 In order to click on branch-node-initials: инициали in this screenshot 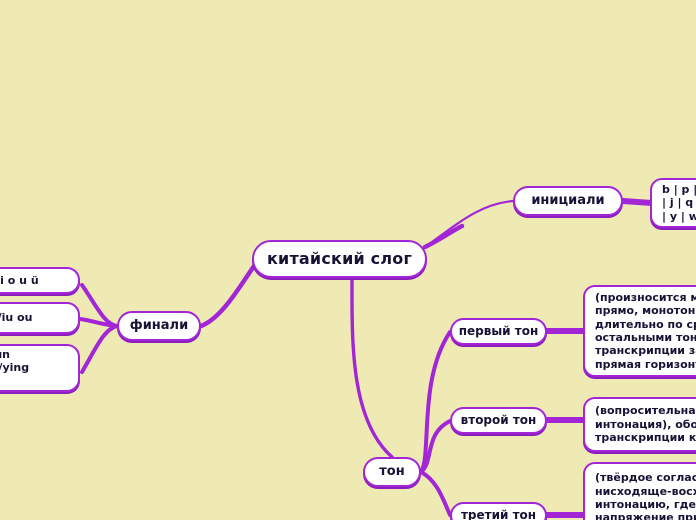, I will do `click(568, 201)`.